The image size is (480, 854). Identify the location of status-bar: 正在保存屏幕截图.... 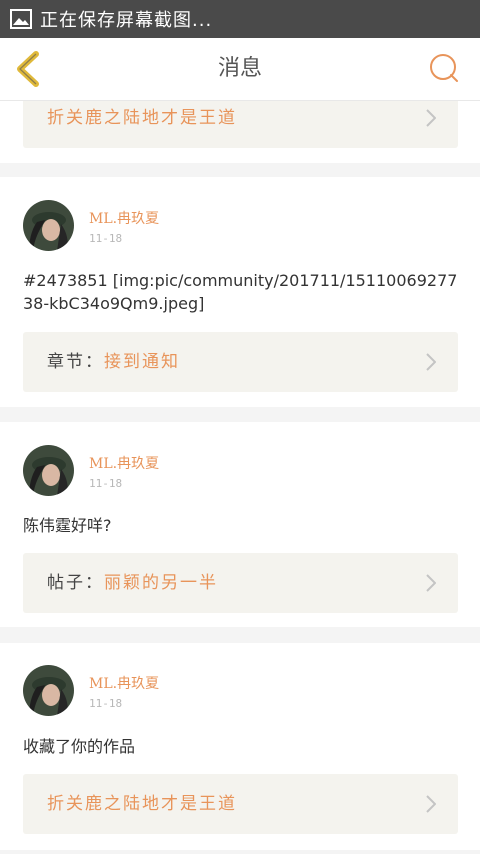
(240, 19).